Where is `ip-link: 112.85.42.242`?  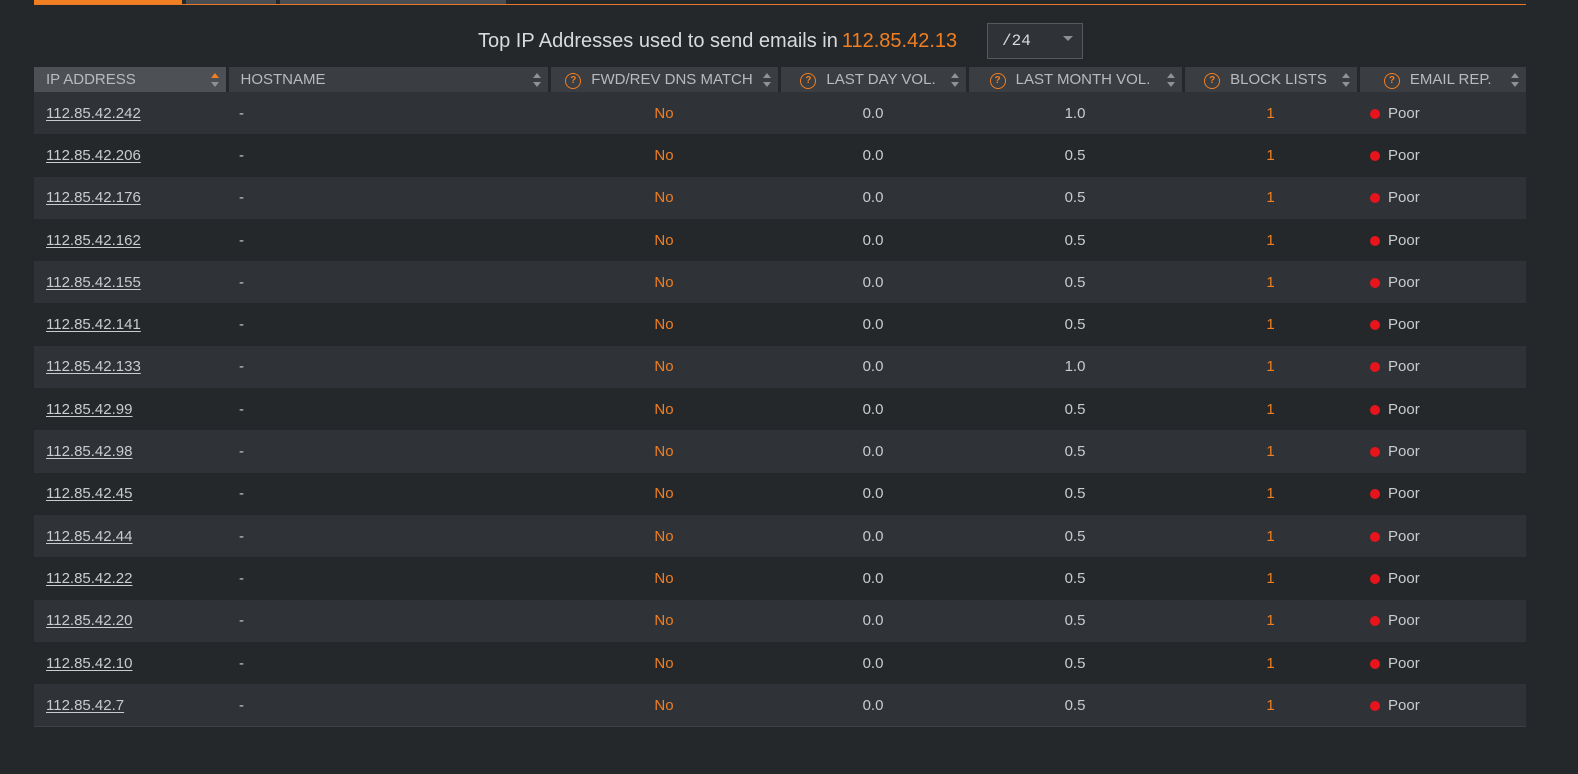 ip-link: 112.85.42.242 is located at coordinates (93, 113).